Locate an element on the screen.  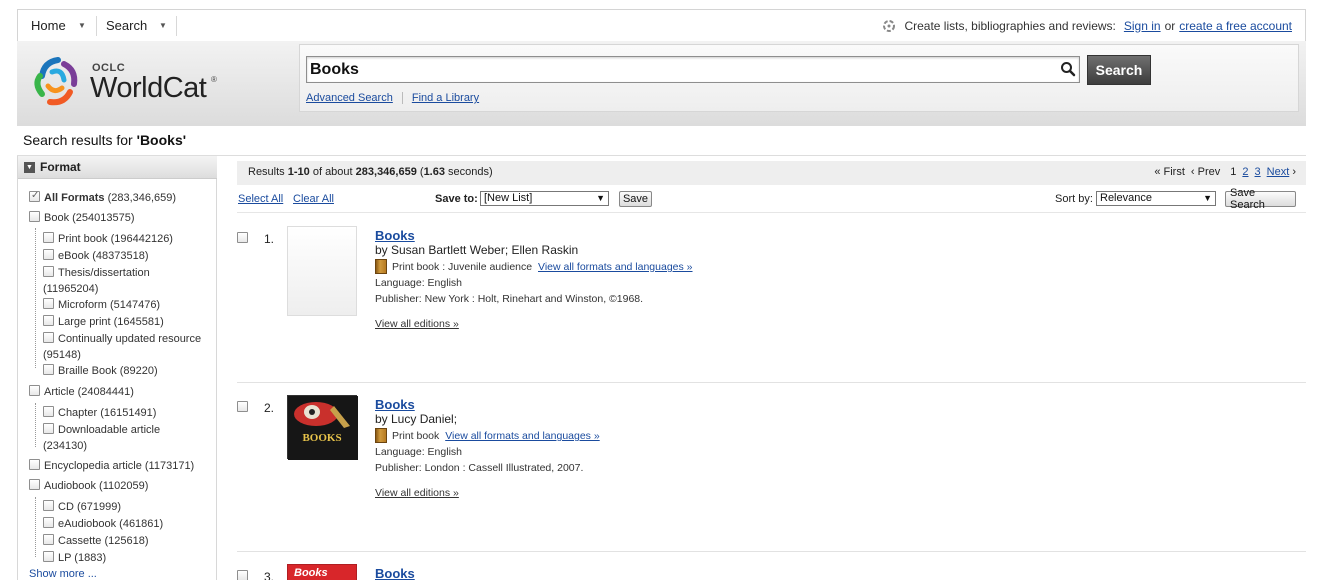
first-page-button: « First is located at coordinates (1169, 172).